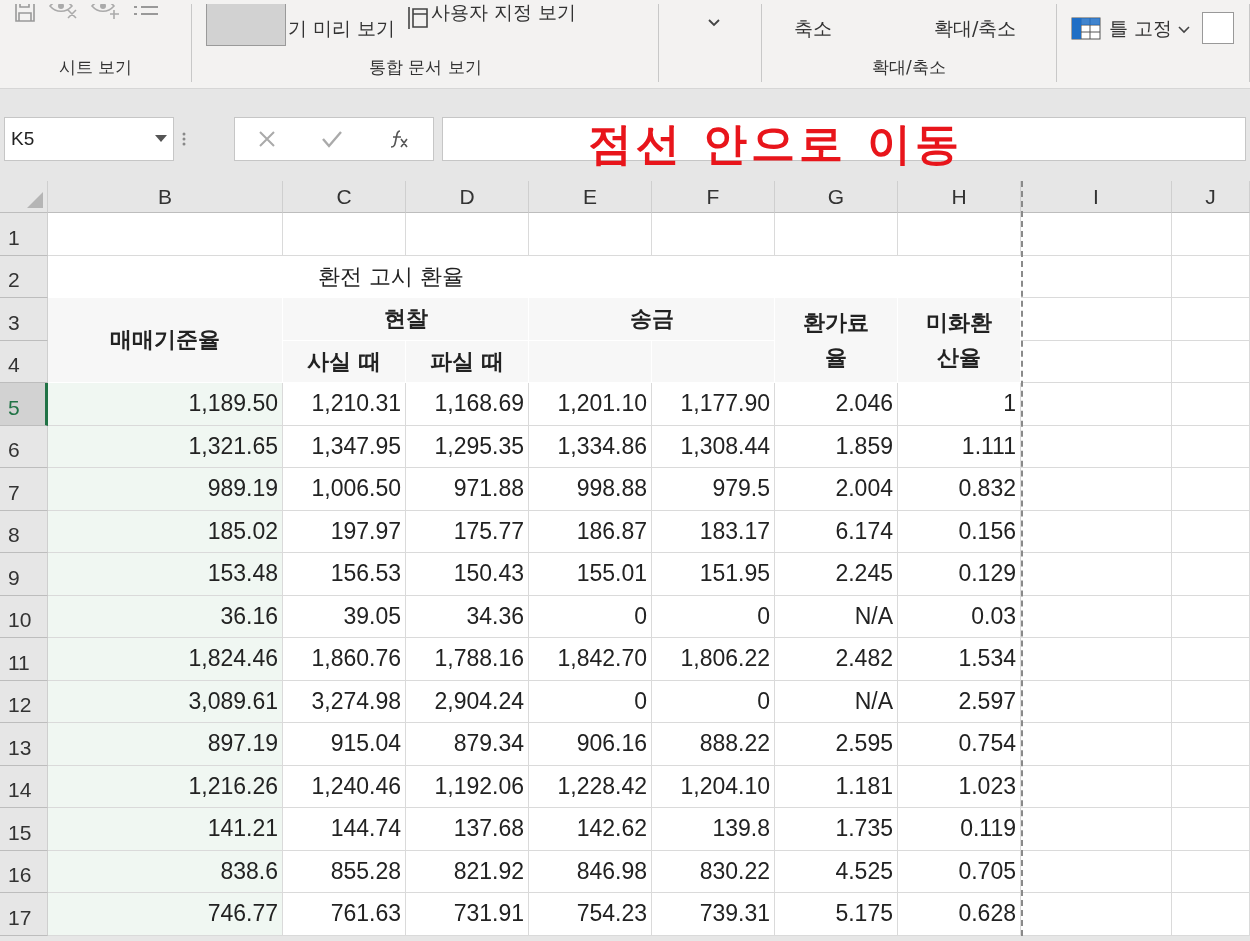 This screenshot has height=941, width=1250. Describe the element at coordinates (342, 29) in the screenshot. I see `preview-label: 기 미리 보기` at that location.